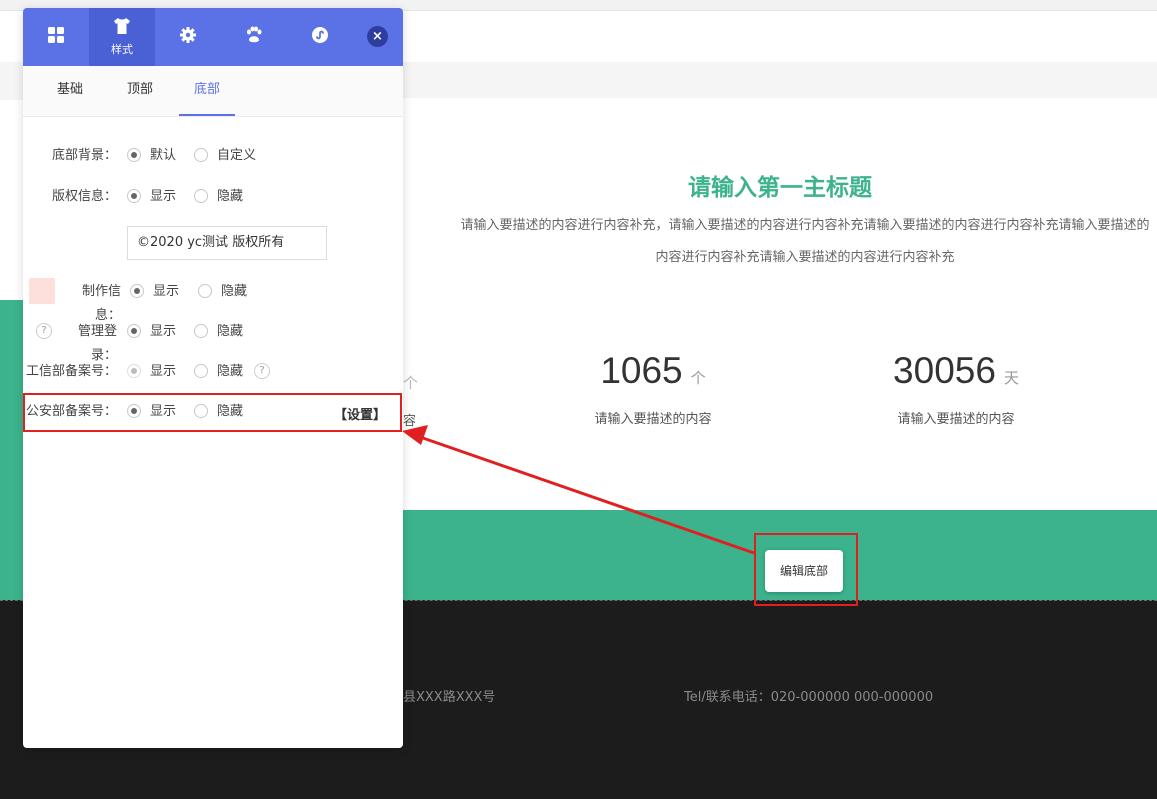 The width and height of the screenshot is (1157, 799). What do you see at coordinates (122, 49) in the screenshot?
I see `tab-style-label: 样式` at bounding box center [122, 49].